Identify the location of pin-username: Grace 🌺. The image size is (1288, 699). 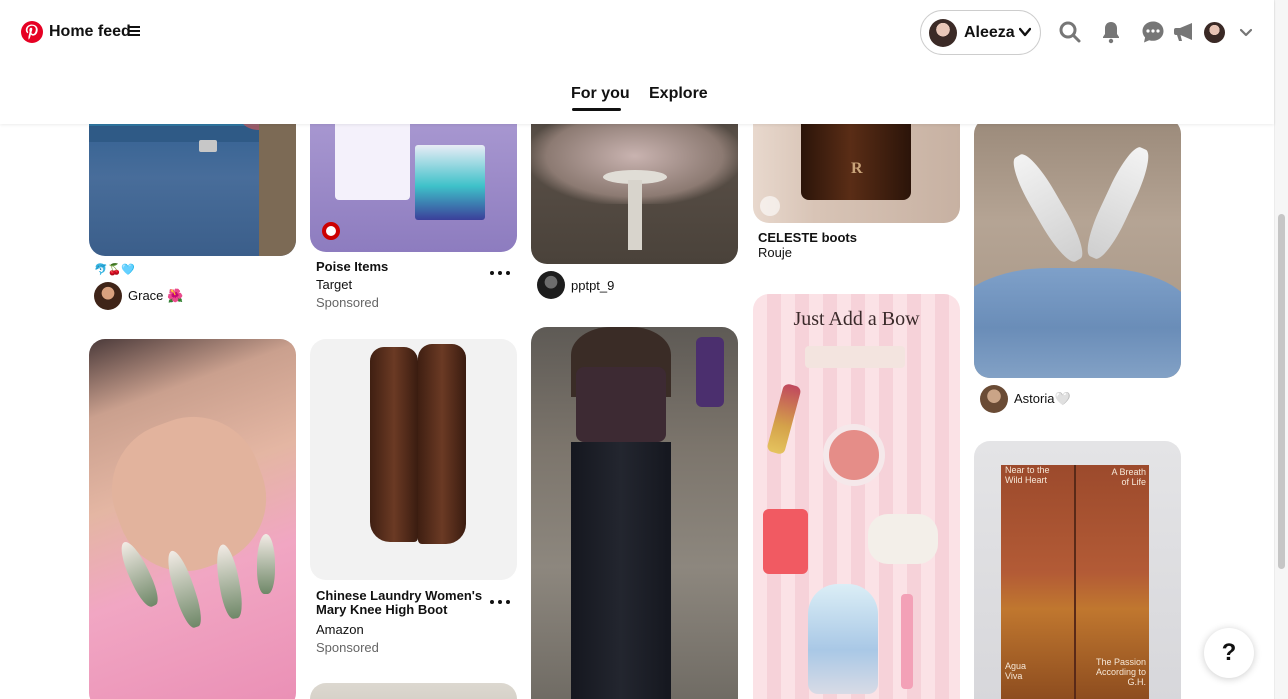
(156, 295).